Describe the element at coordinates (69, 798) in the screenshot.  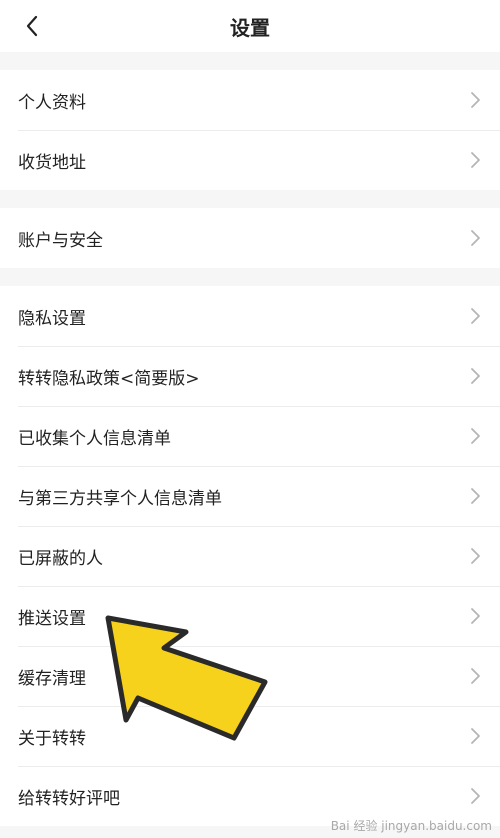
I see `settings-item-label: 给转转好评吧` at that location.